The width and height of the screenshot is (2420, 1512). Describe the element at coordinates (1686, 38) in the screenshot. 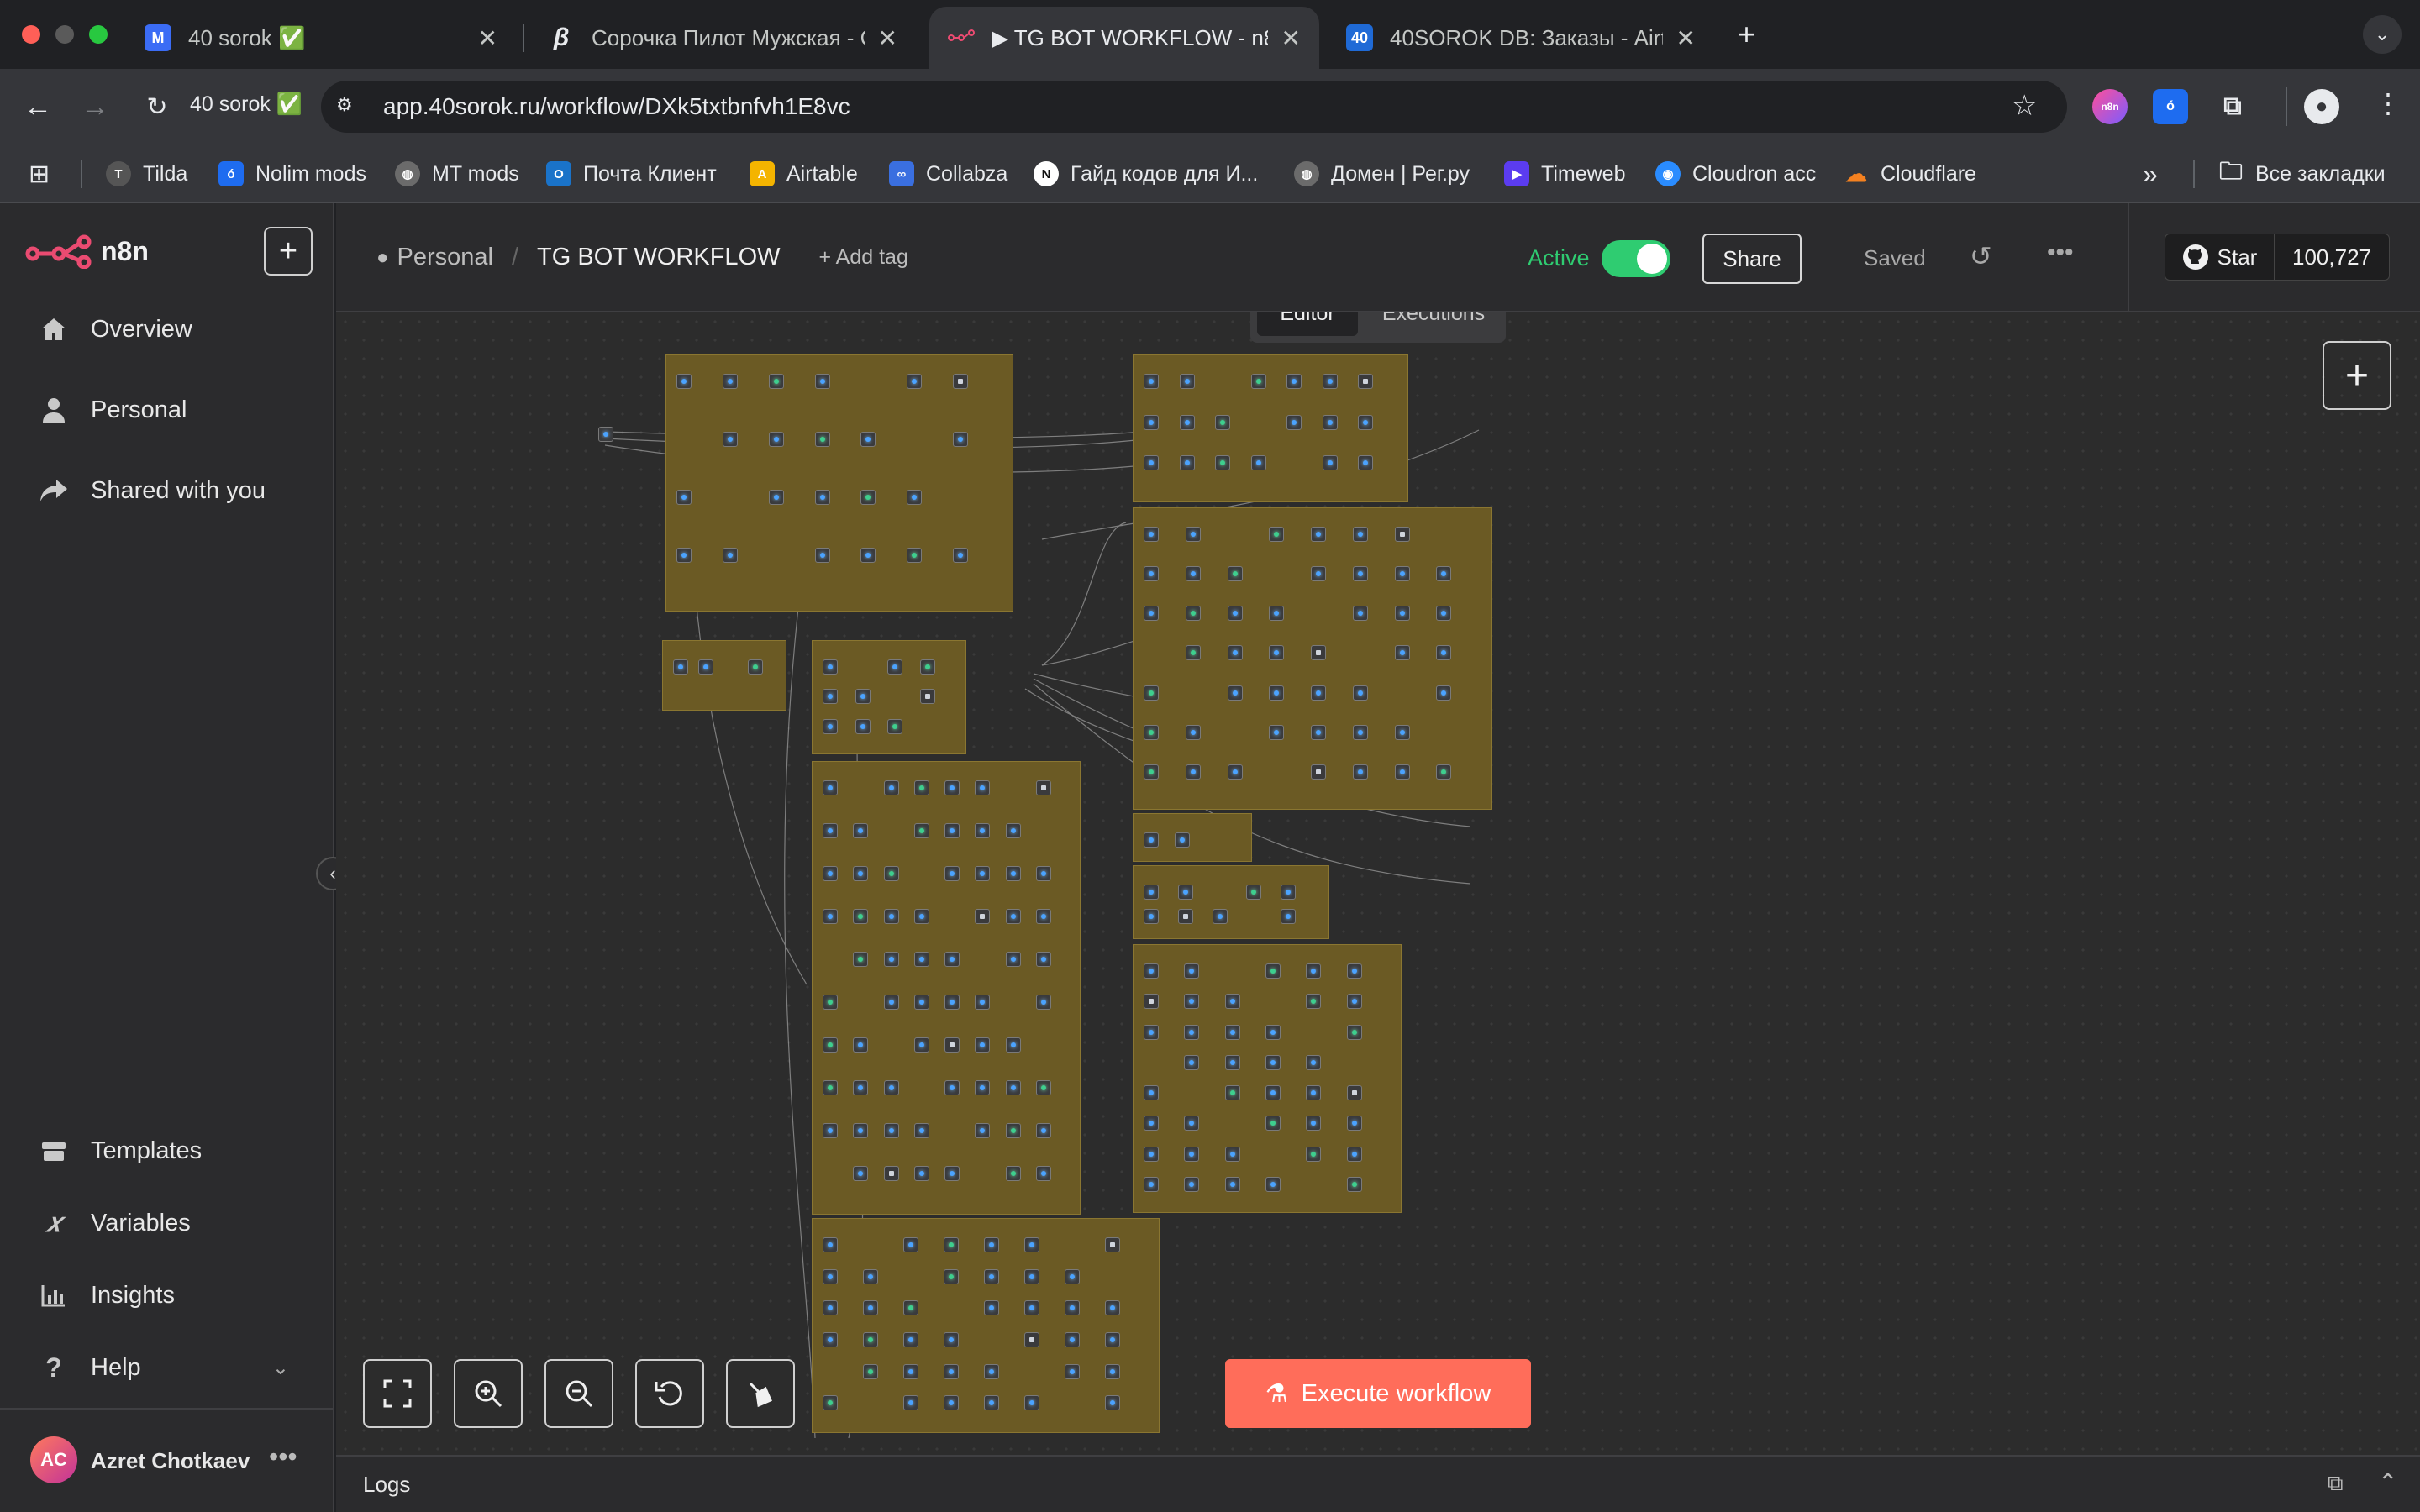

I see `close-tab-icon: ✕` at that location.